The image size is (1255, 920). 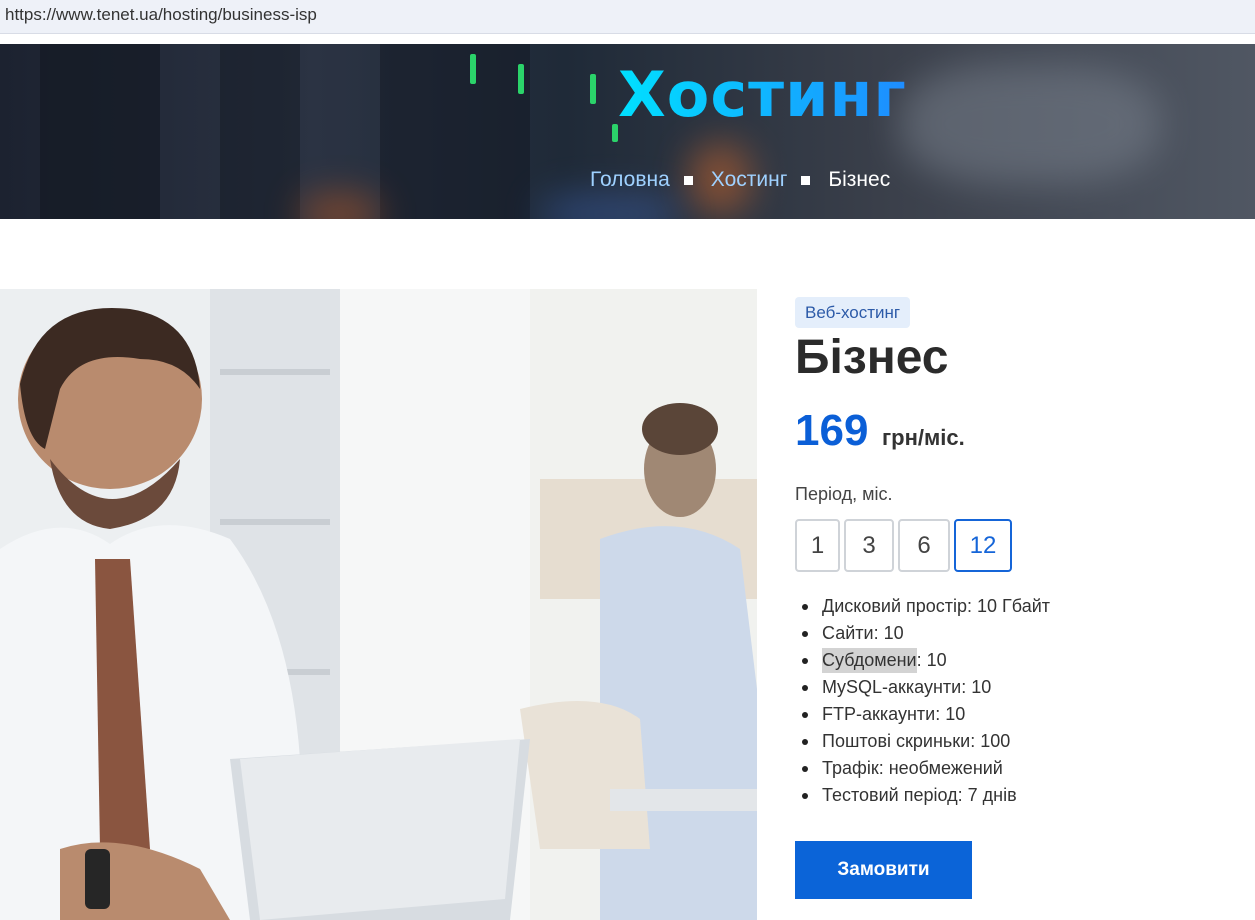 I want to click on price-unit: грн/міс., so click(x=923, y=437).